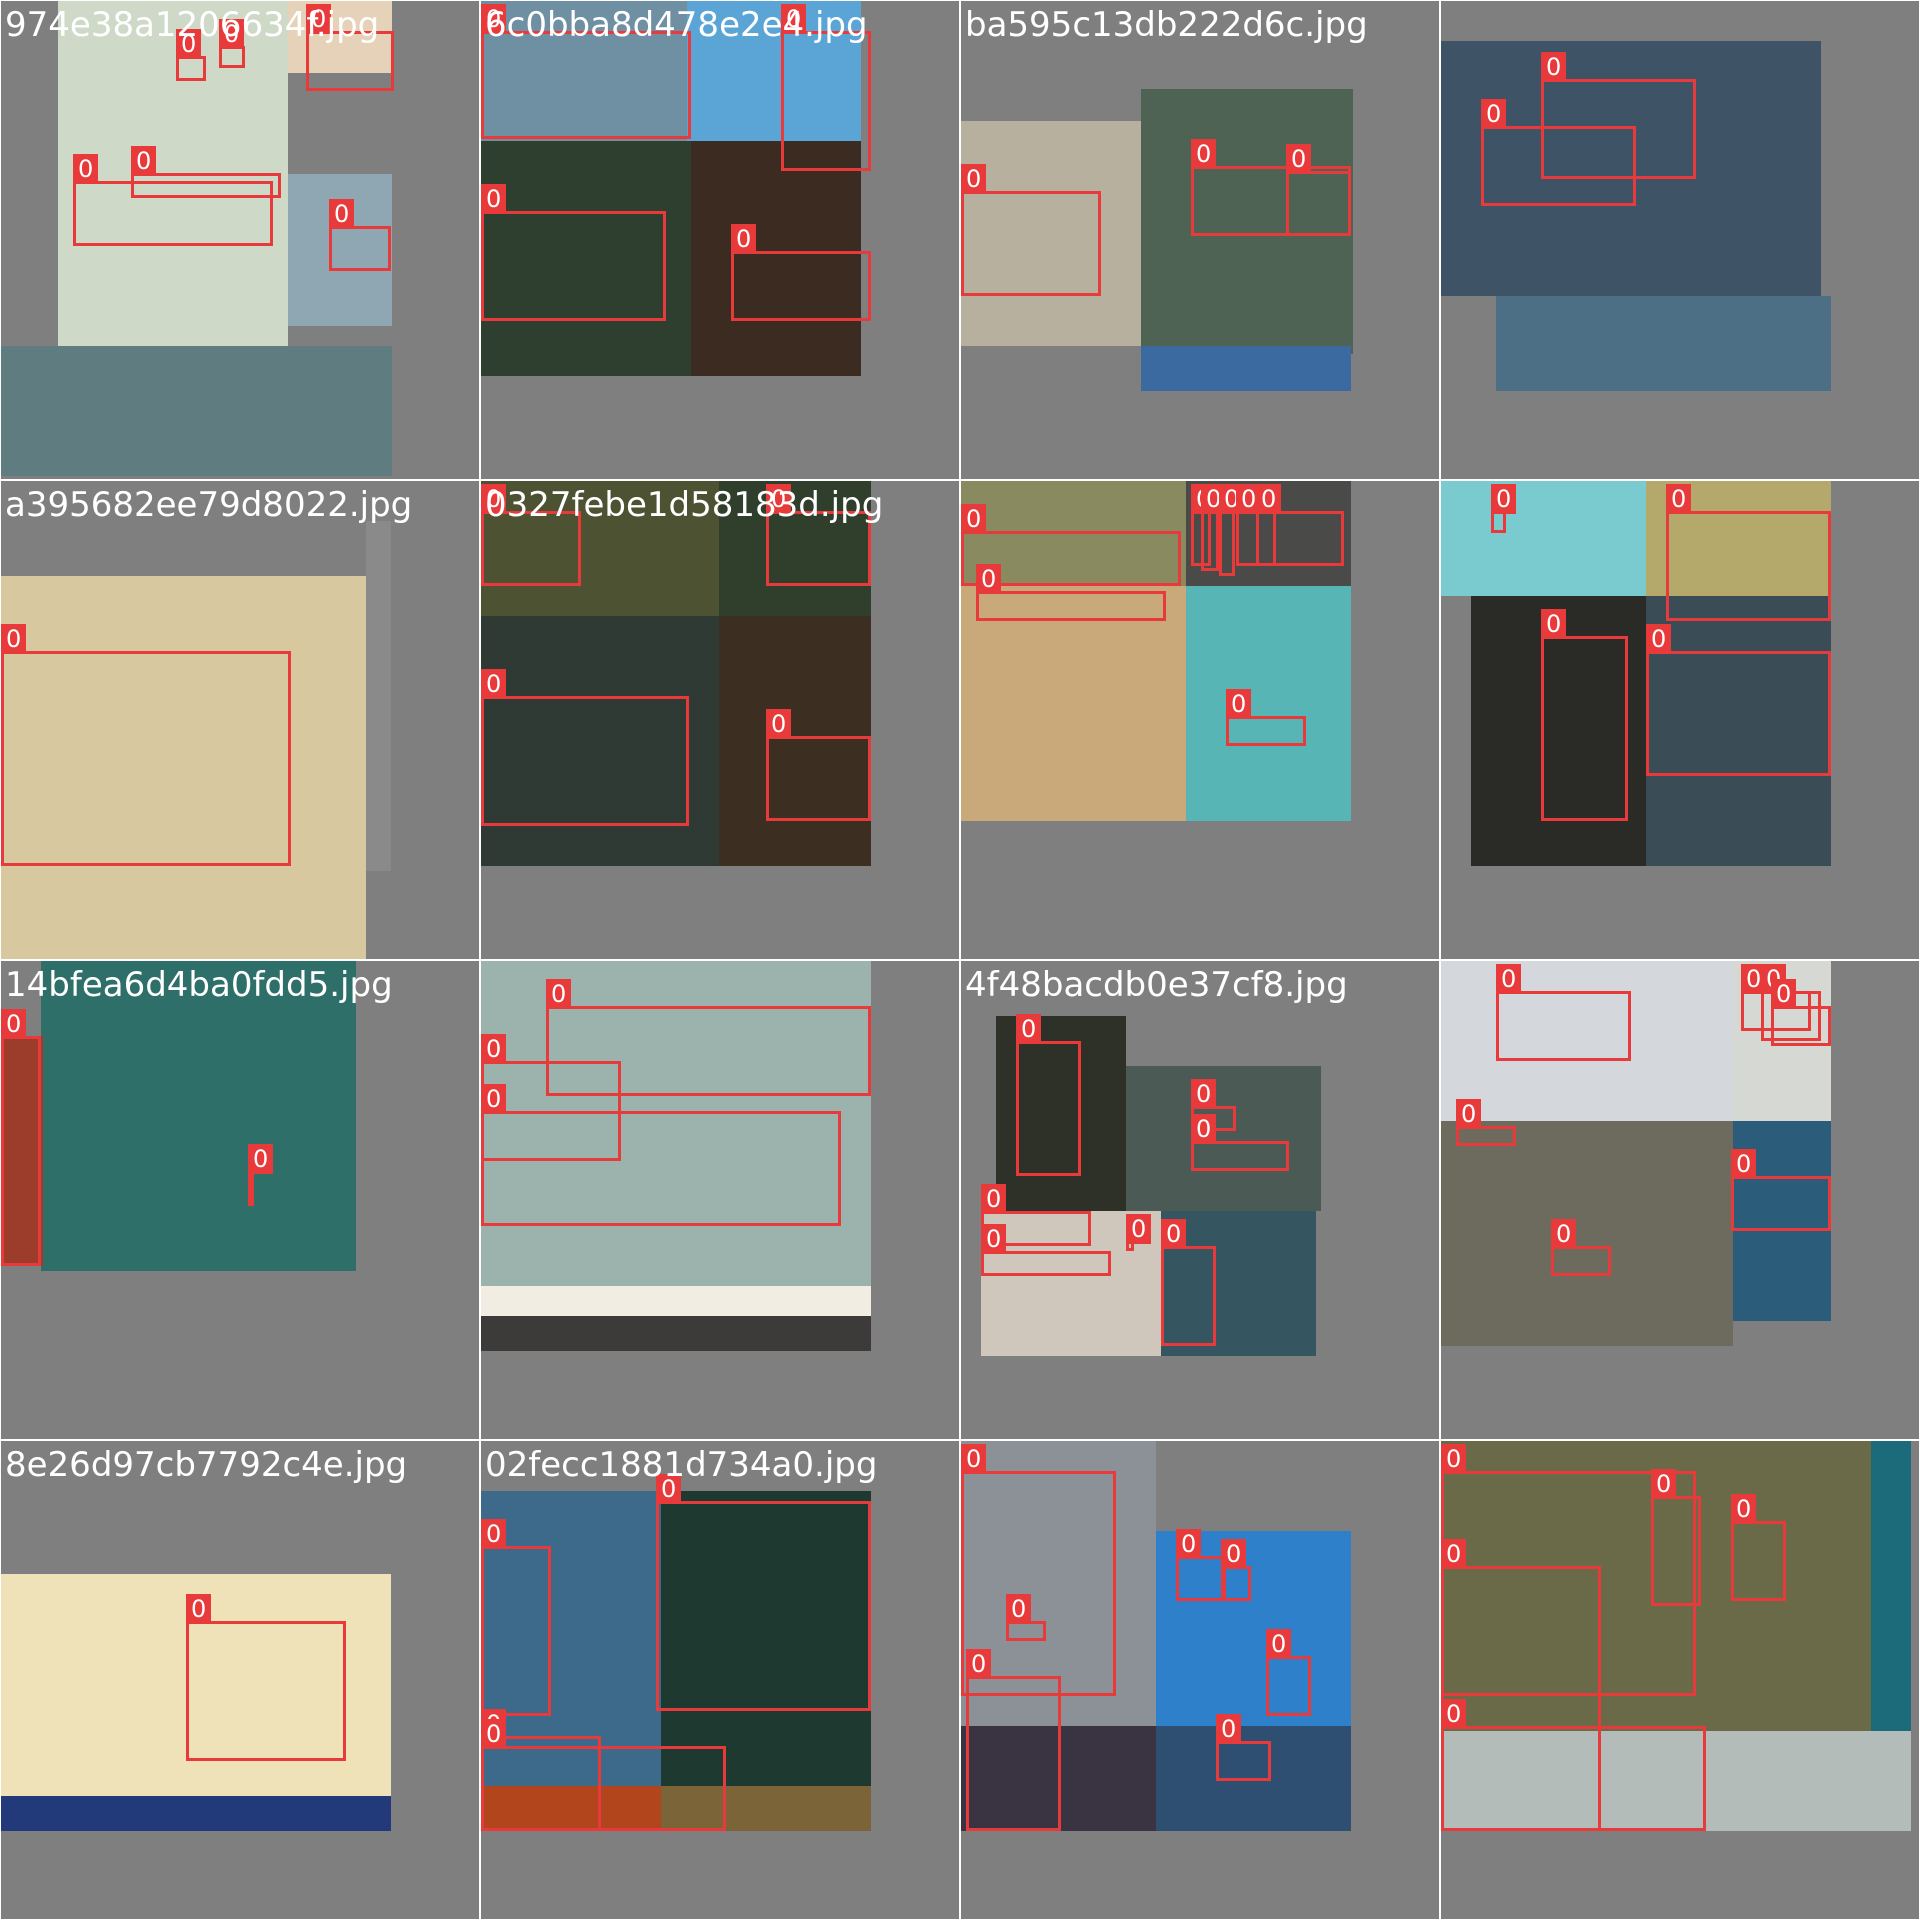 This screenshot has width=1920, height=1920. I want to click on mosaic-tile: 0 0 0 0 0, so click(1680, 1680).